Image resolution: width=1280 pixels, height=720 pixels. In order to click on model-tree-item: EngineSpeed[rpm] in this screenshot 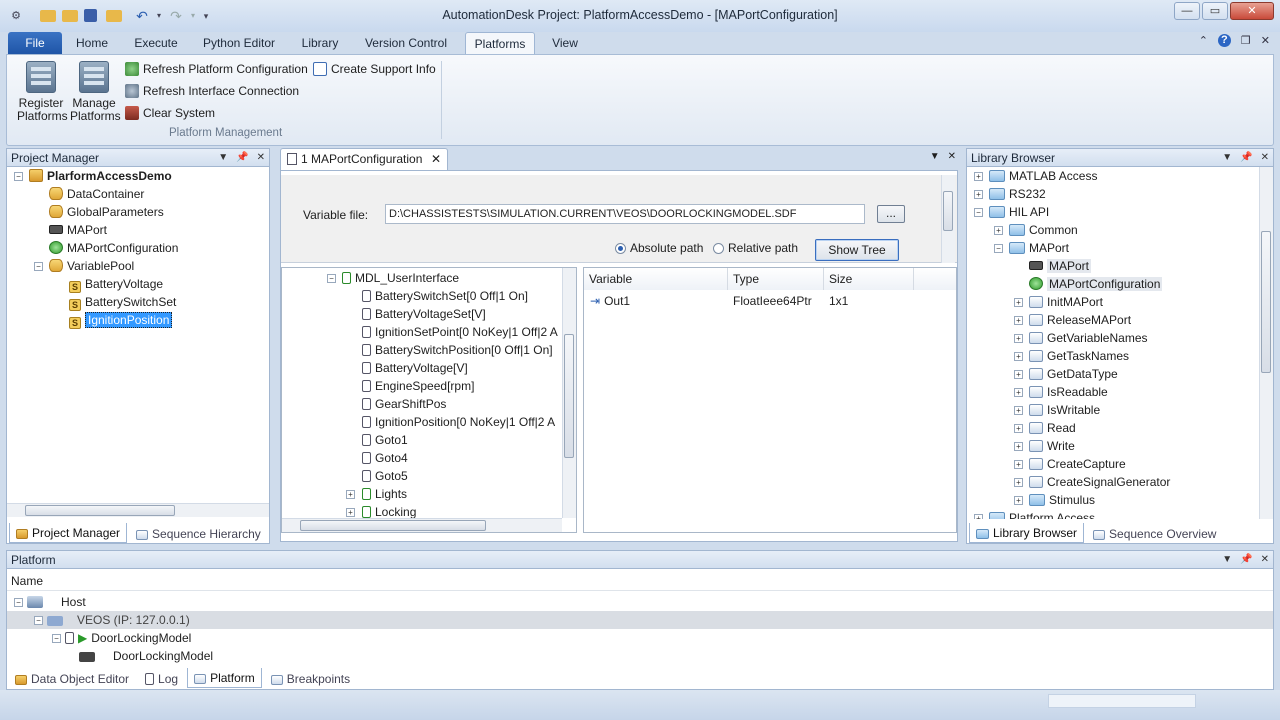, I will do `click(418, 386)`.